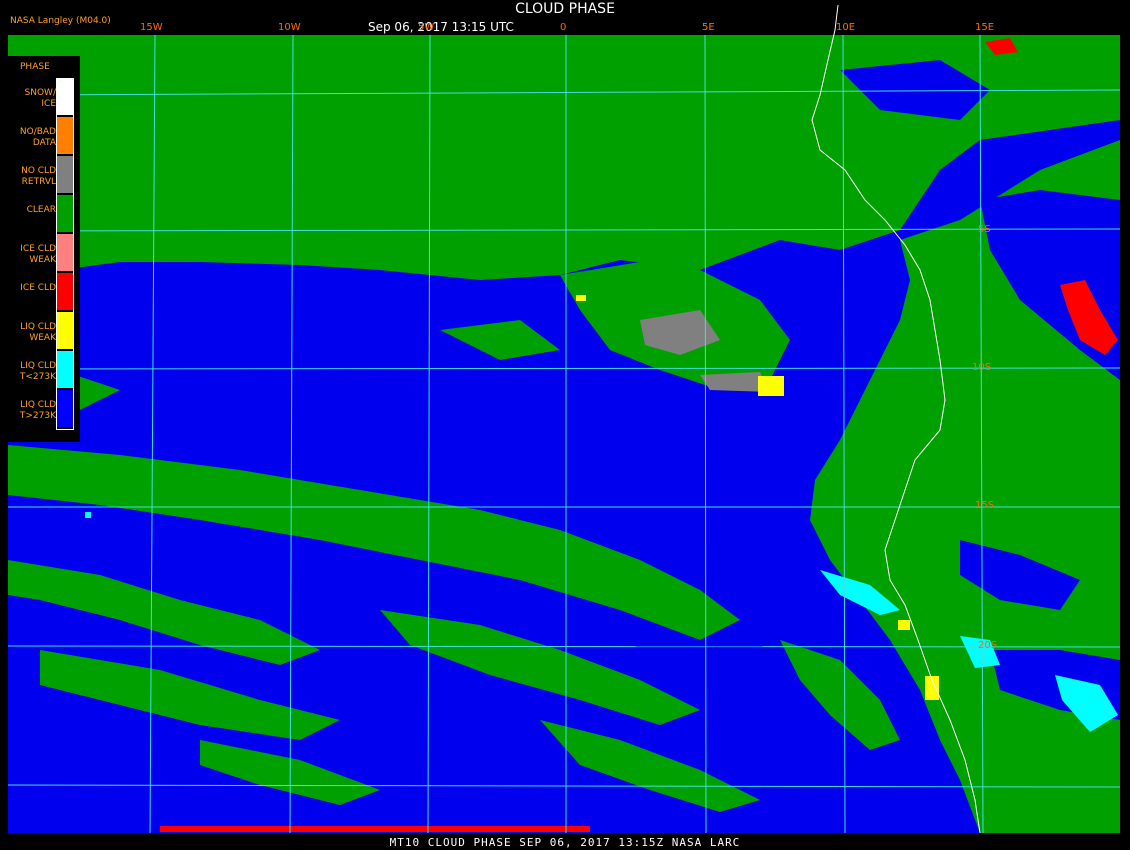 This screenshot has width=1130, height=850. I want to click on lat-label-10s: 10S, so click(982, 367).